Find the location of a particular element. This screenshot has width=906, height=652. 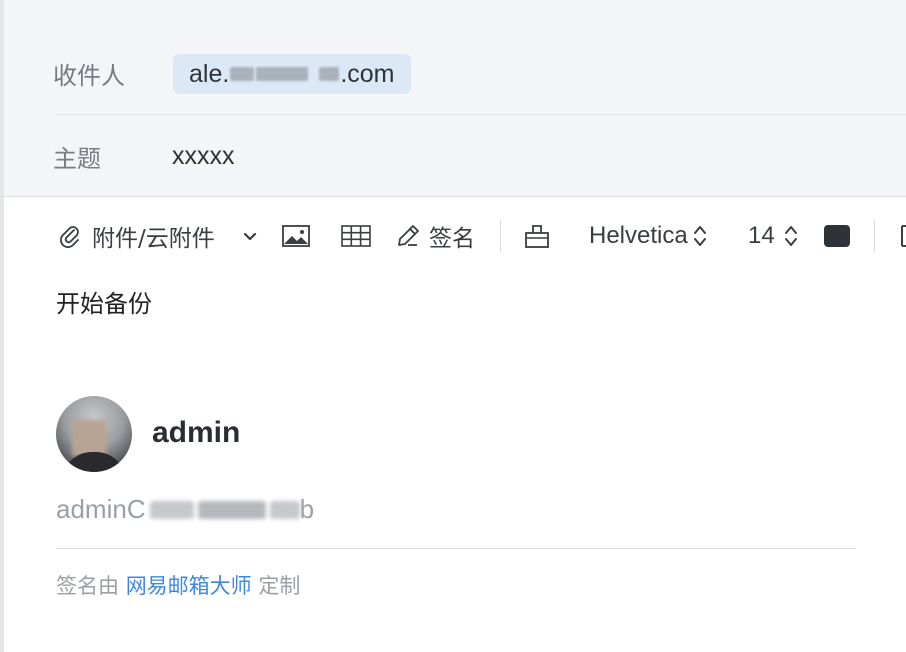

font-size-value: 14 is located at coordinates (761, 235).